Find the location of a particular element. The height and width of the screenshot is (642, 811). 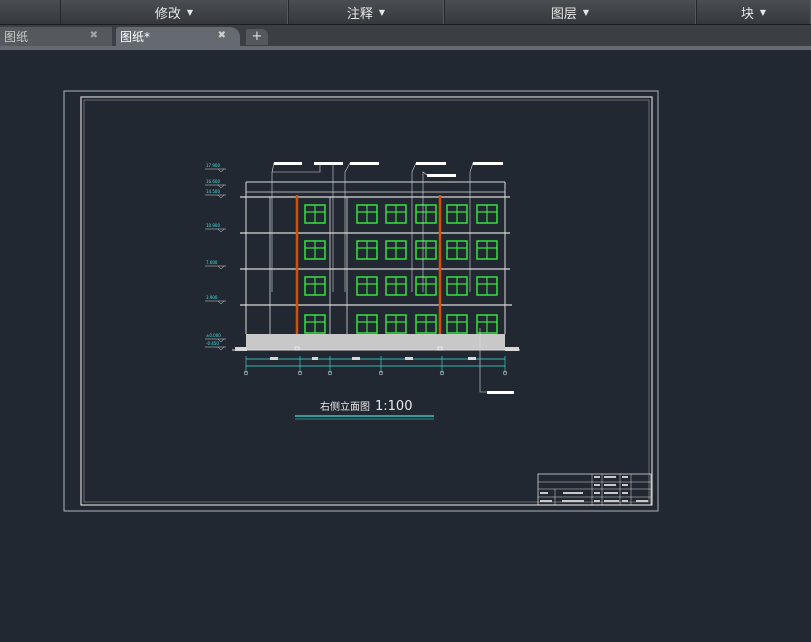

ribbon-panel-modify: 修改 ▼ is located at coordinates (174, 12).